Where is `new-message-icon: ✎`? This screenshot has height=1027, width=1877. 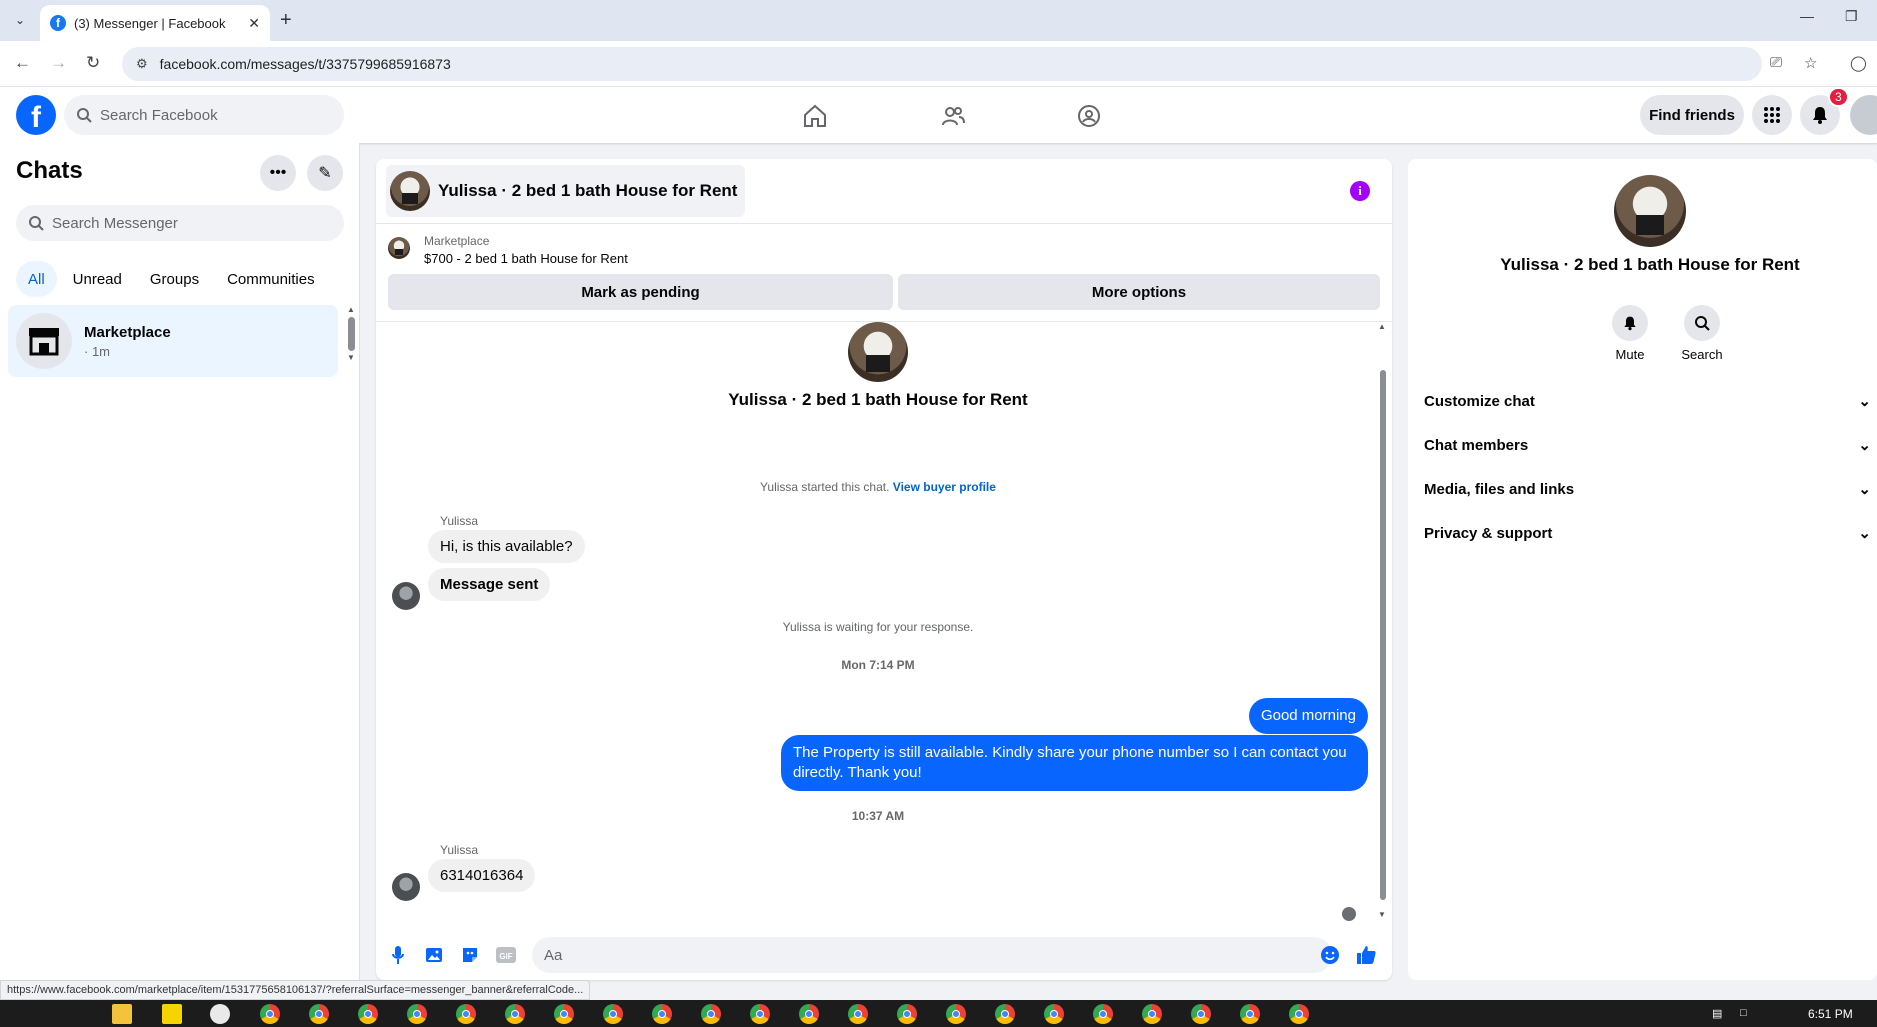
new-message-icon: ✎ is located at coordinates (325, 173).